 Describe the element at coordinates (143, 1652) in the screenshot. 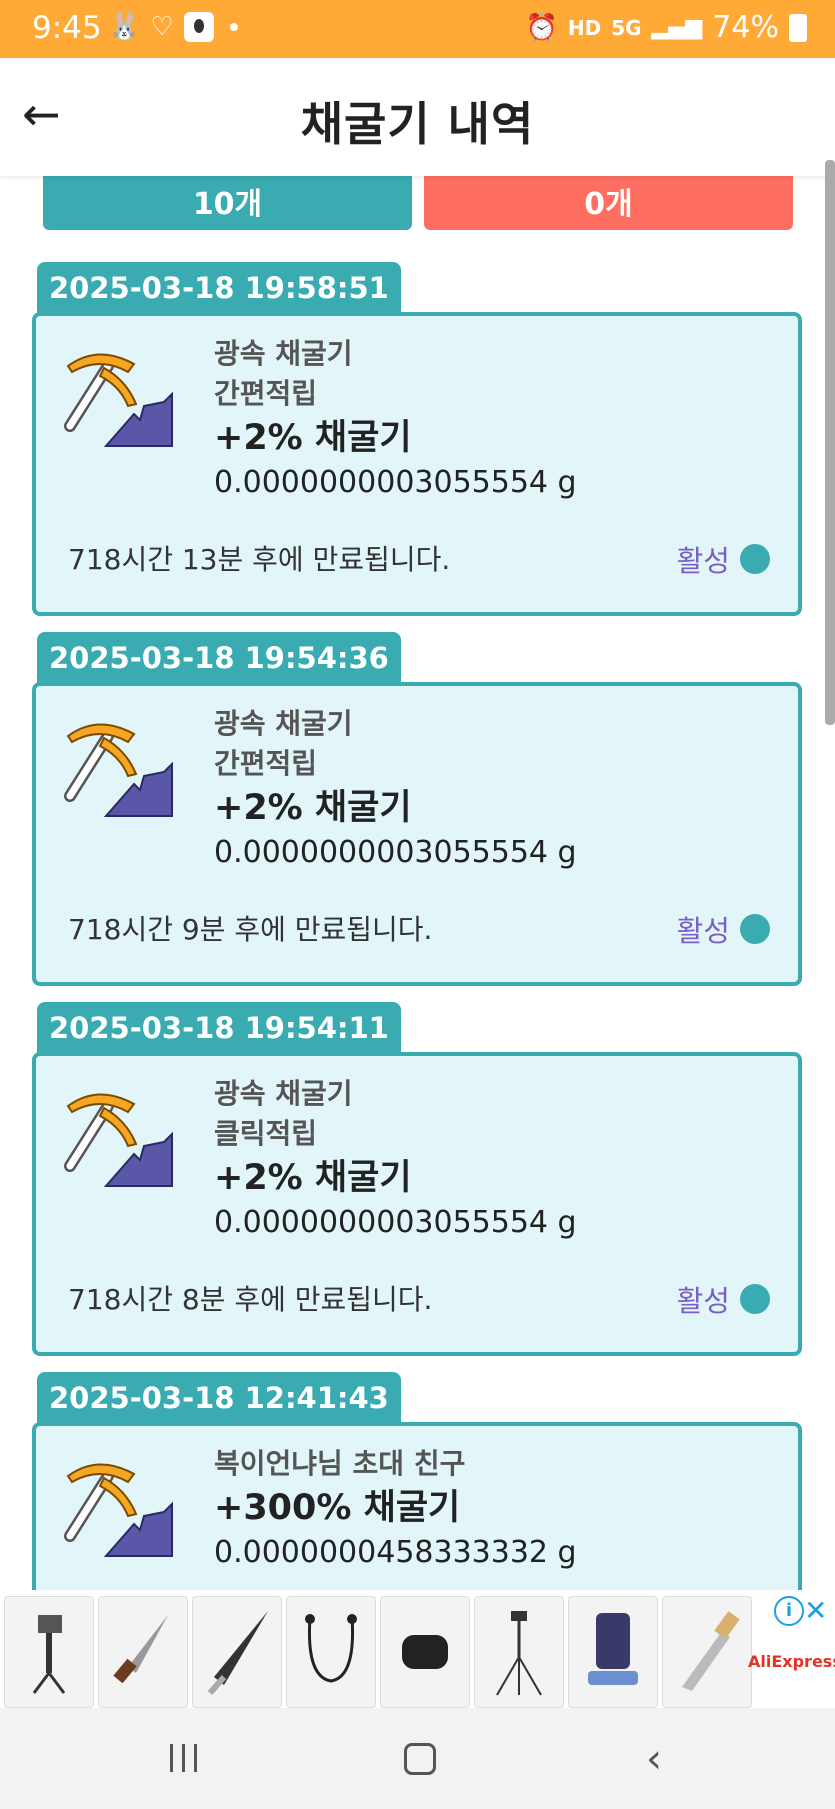

I see `ad-knife-image` at that location.